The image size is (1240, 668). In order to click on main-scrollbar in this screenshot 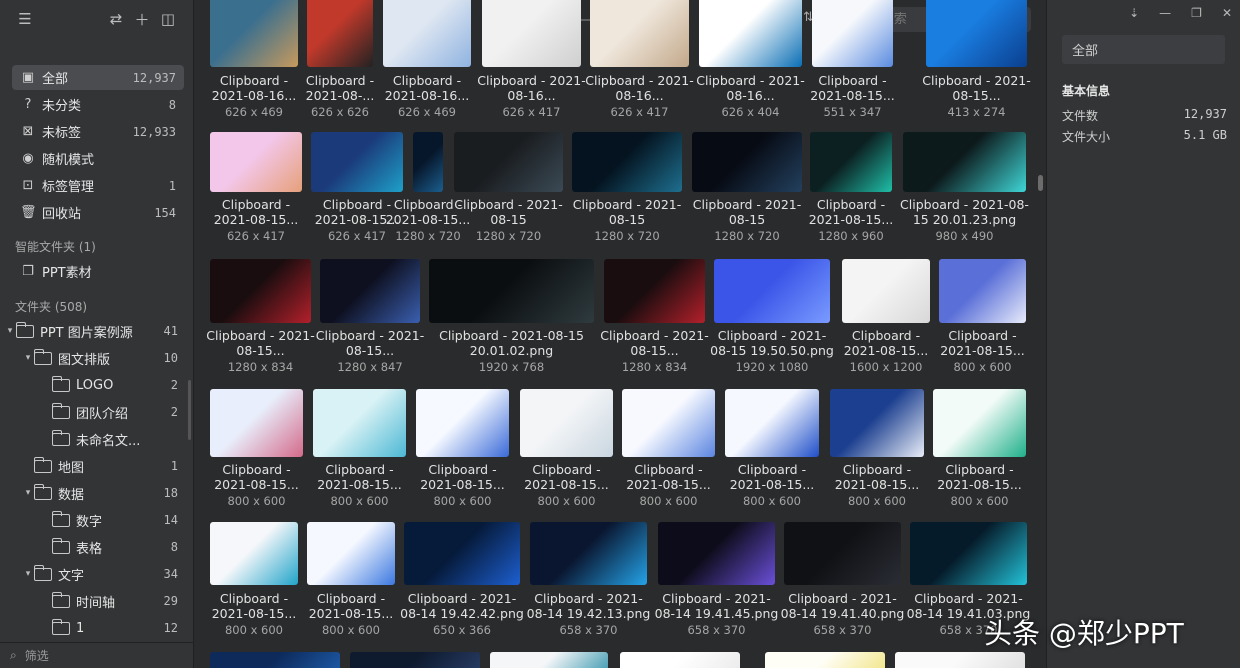, I will do `click(1040, 183)`.